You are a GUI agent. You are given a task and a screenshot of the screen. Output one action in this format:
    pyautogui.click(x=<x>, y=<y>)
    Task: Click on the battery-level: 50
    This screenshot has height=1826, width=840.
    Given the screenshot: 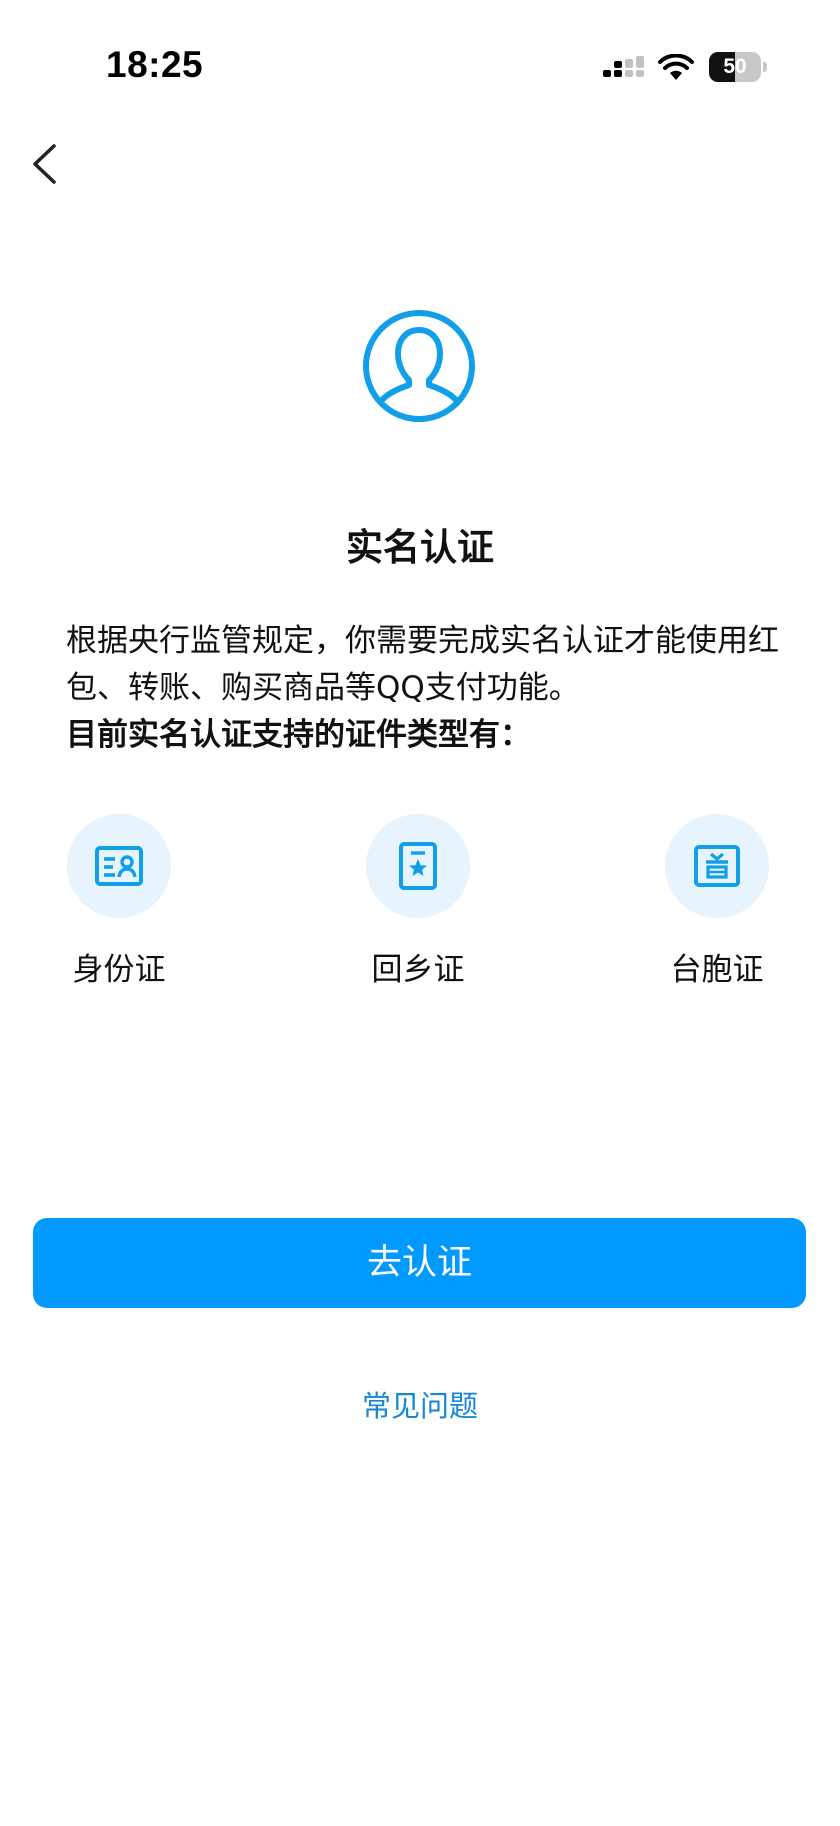 What is the action you would take?
    pyautogui.click(x=735, y=66)
    